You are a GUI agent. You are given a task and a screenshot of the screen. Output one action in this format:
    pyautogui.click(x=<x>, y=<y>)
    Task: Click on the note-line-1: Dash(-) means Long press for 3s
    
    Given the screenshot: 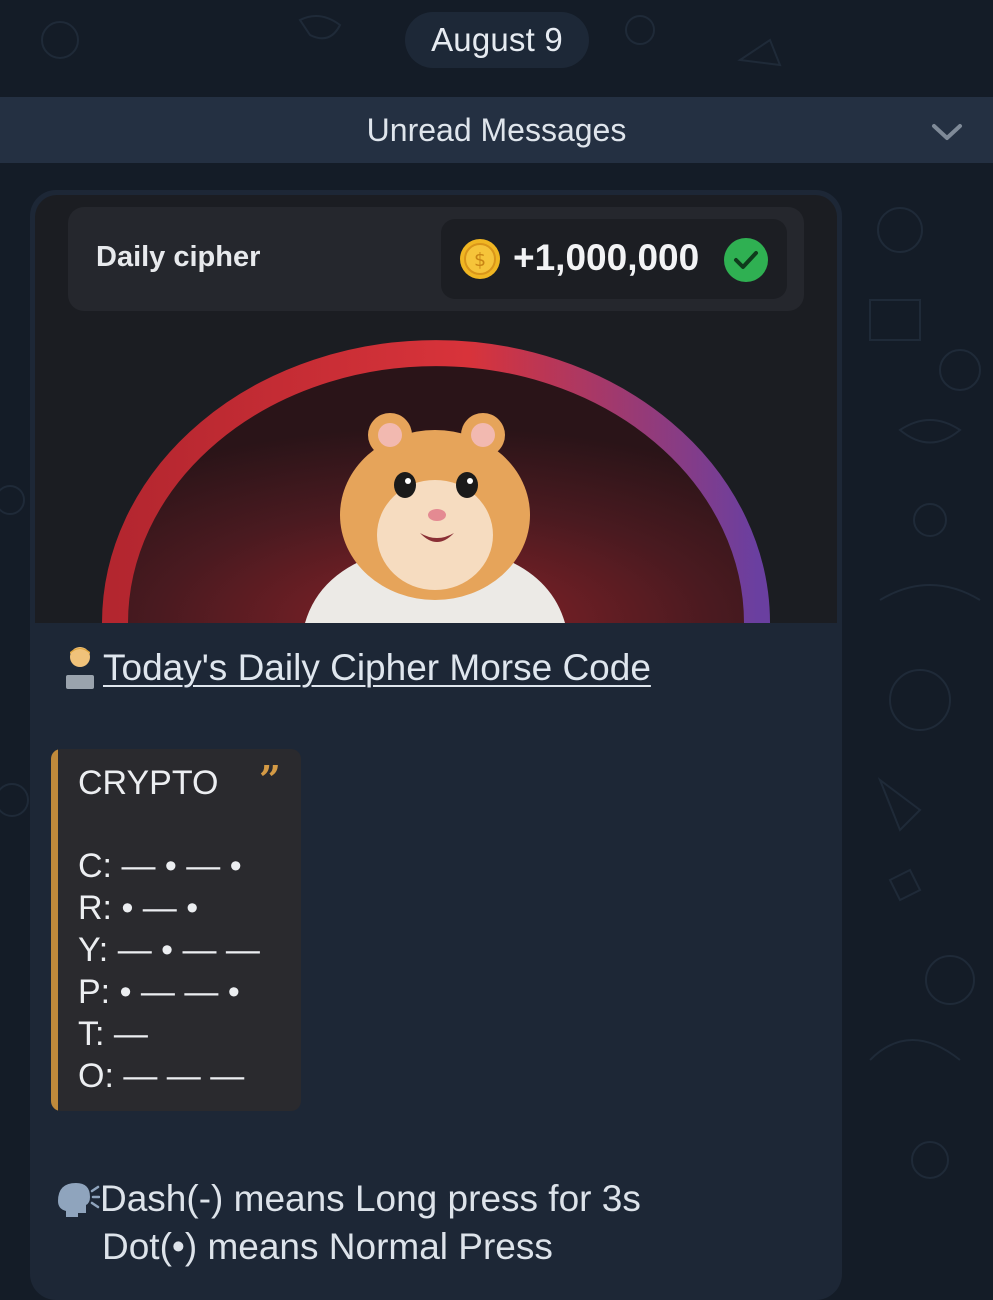 What is the action you would take?
    pyautogui.click(x=370, y=1198)
    